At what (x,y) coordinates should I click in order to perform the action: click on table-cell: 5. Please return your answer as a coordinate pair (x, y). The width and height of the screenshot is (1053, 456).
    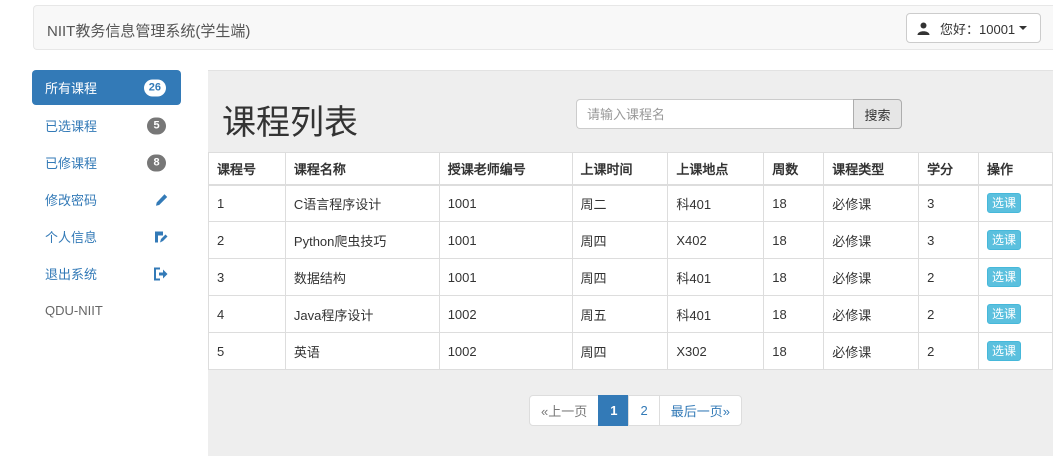
    Looking at the image, I should click on (247, 351).